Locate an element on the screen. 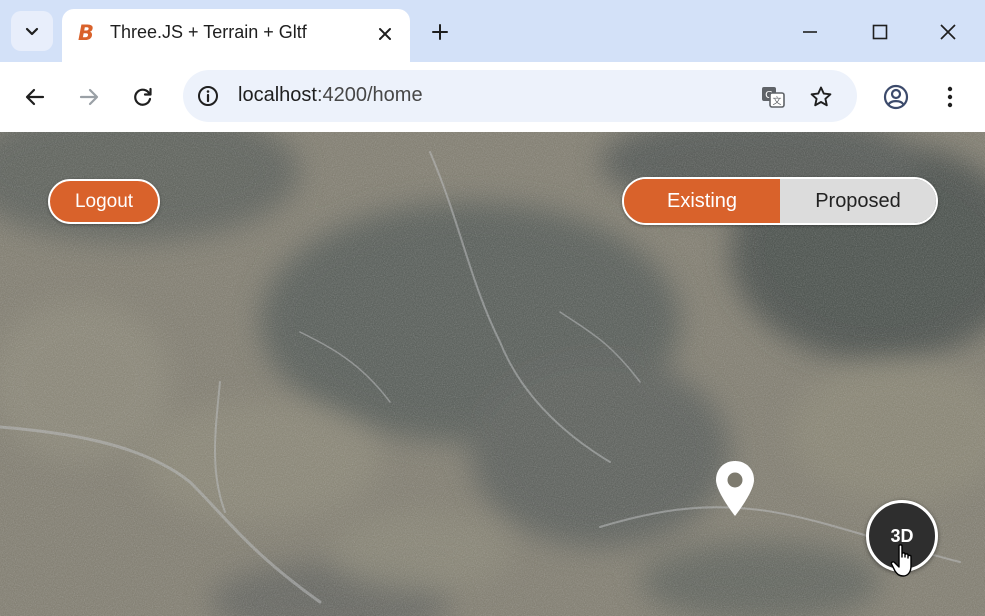 The image size is (985, 616). new-tab-button is located at coordinates (440, 32).